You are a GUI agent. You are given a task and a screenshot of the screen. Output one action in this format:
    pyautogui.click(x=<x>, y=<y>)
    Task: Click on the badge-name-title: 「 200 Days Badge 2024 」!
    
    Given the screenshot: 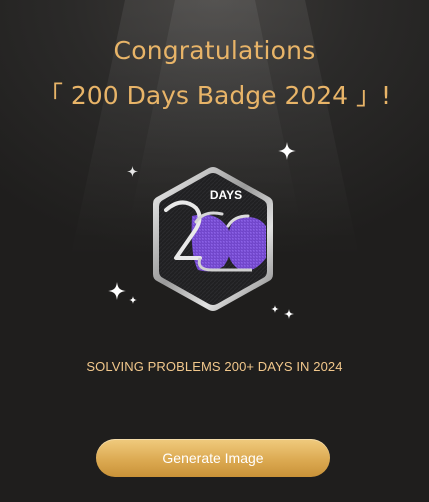 What is the action you would take?
    pyautogui.click(x=214, y=95)
    